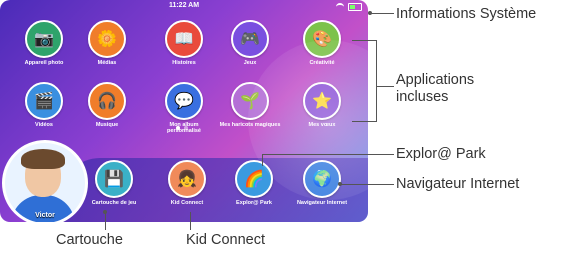 This screenshot has width=575, height=254. What do you see at coordinates (250, 101) in the screenshot?
I see `beans-icon: 🌱` at bounding box center [250, 101].